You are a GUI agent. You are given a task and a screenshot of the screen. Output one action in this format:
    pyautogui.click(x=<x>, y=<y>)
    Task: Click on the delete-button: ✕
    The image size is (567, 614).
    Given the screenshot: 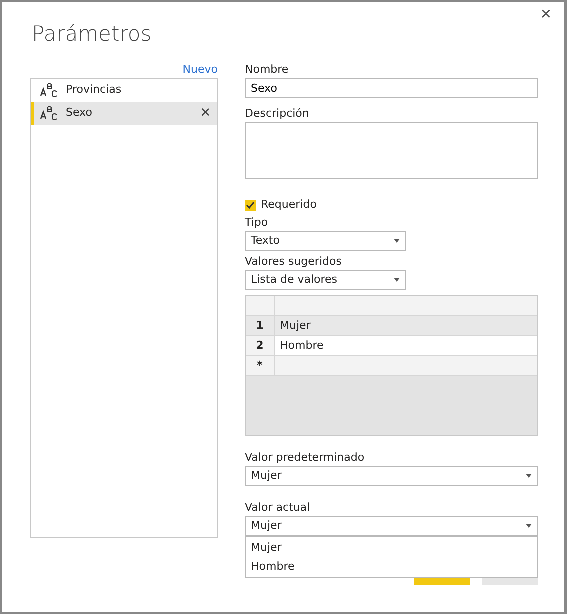 What is the action you would take?
    pyautogui.click(x=205, y=114)
    